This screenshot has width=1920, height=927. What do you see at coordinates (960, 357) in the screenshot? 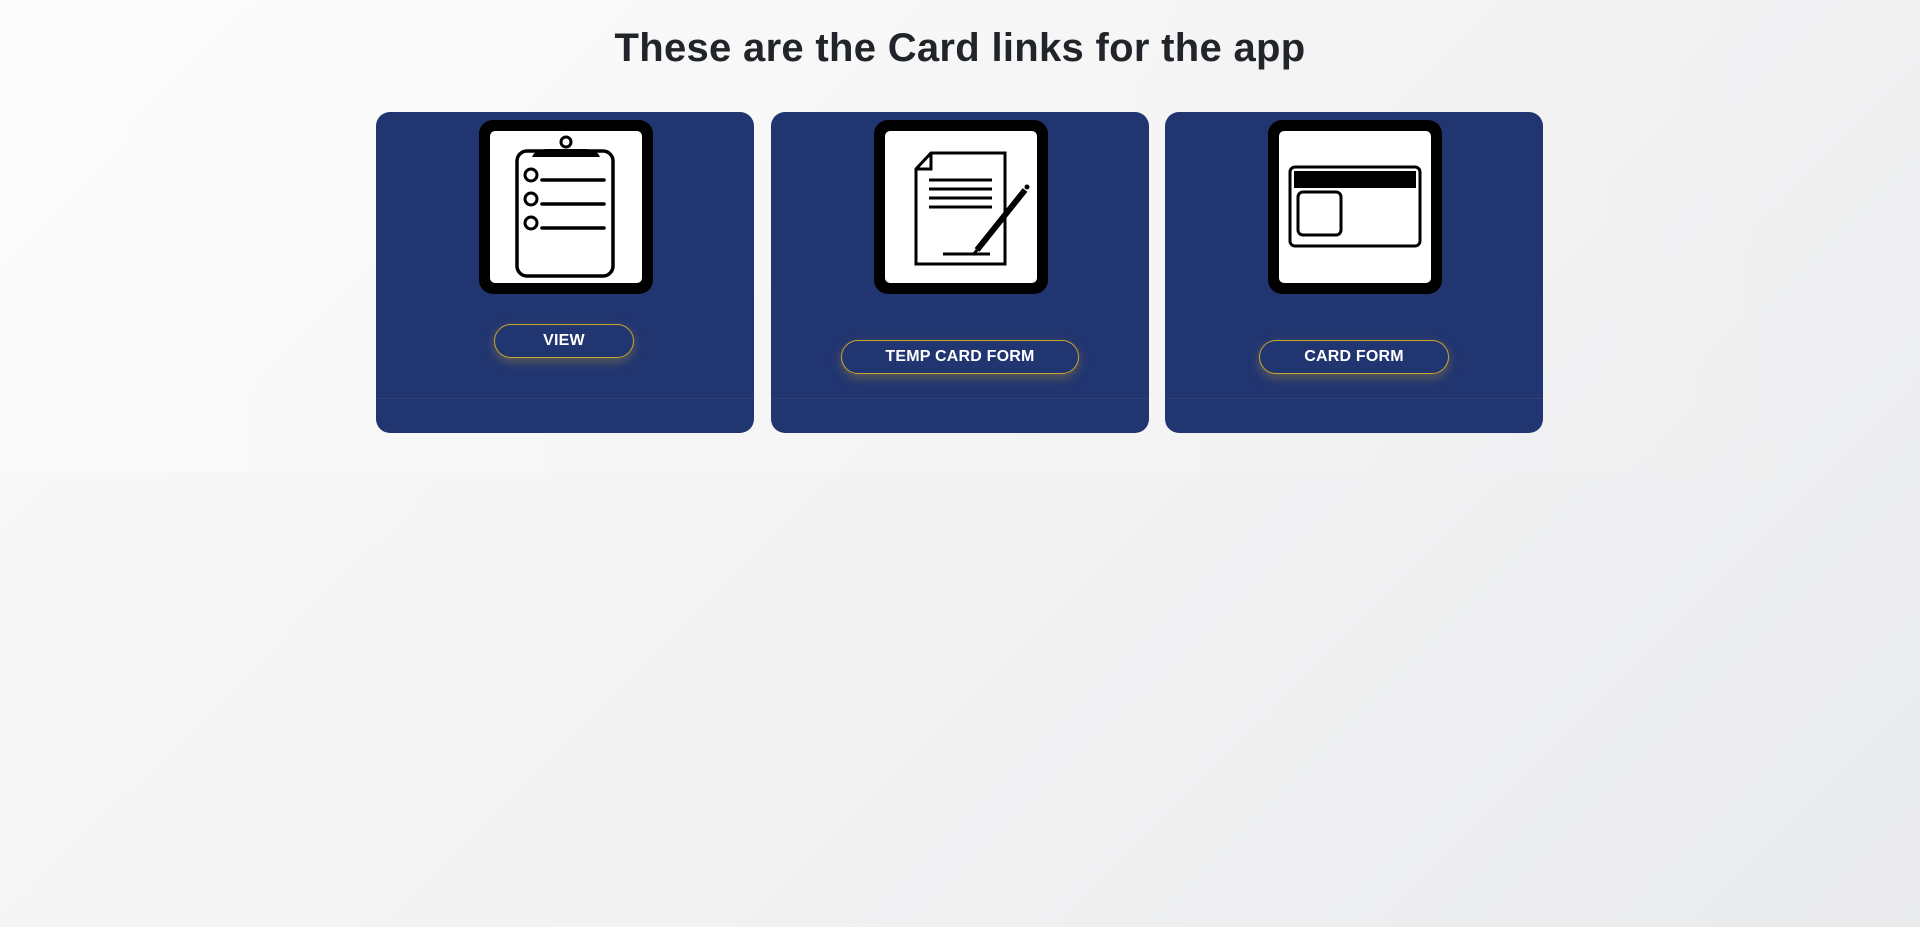
I see `temp-card-form-button: TEMP CARD FORM` at bounding box center [960, 357].